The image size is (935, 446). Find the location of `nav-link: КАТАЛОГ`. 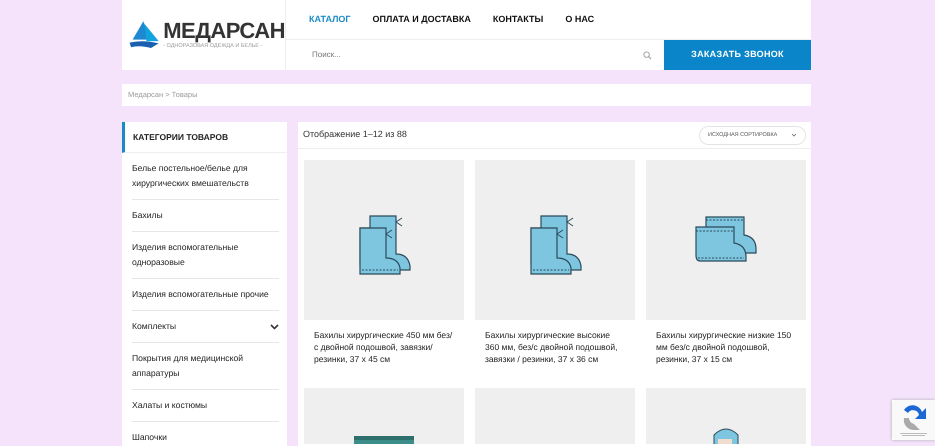

nav-link: КАТАЛОГ is located at coordinates (330, 19).